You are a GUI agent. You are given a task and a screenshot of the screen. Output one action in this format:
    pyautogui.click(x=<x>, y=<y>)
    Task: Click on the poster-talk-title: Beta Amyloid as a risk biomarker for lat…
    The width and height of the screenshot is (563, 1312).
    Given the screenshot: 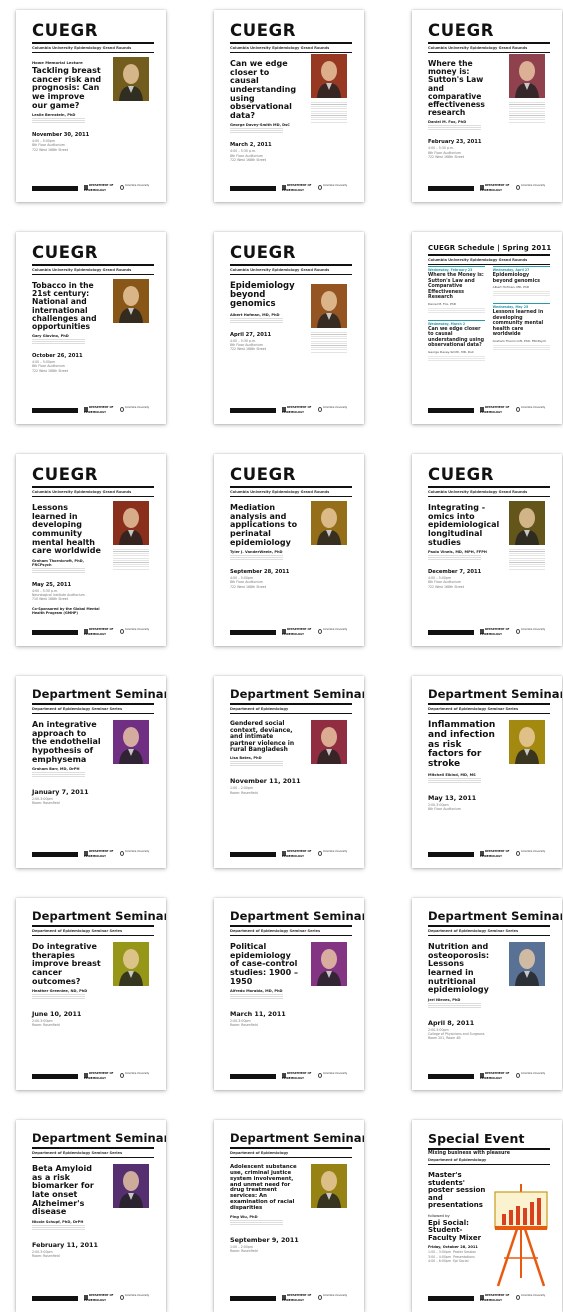 What is the action you would take?
    pyautogui.click(x=63, y=1190)
    